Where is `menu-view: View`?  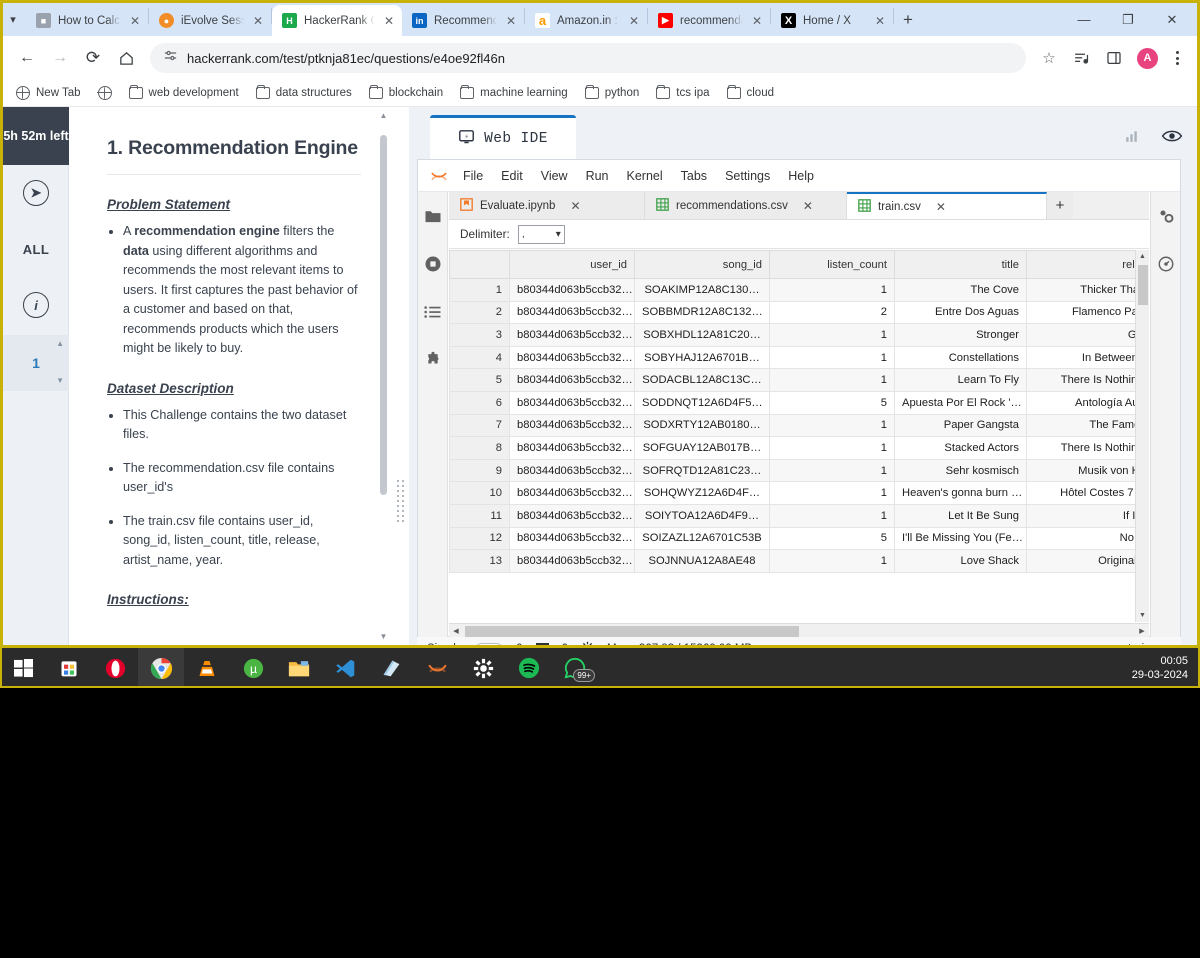 menu-view: View is located at coordinates (554, 176).